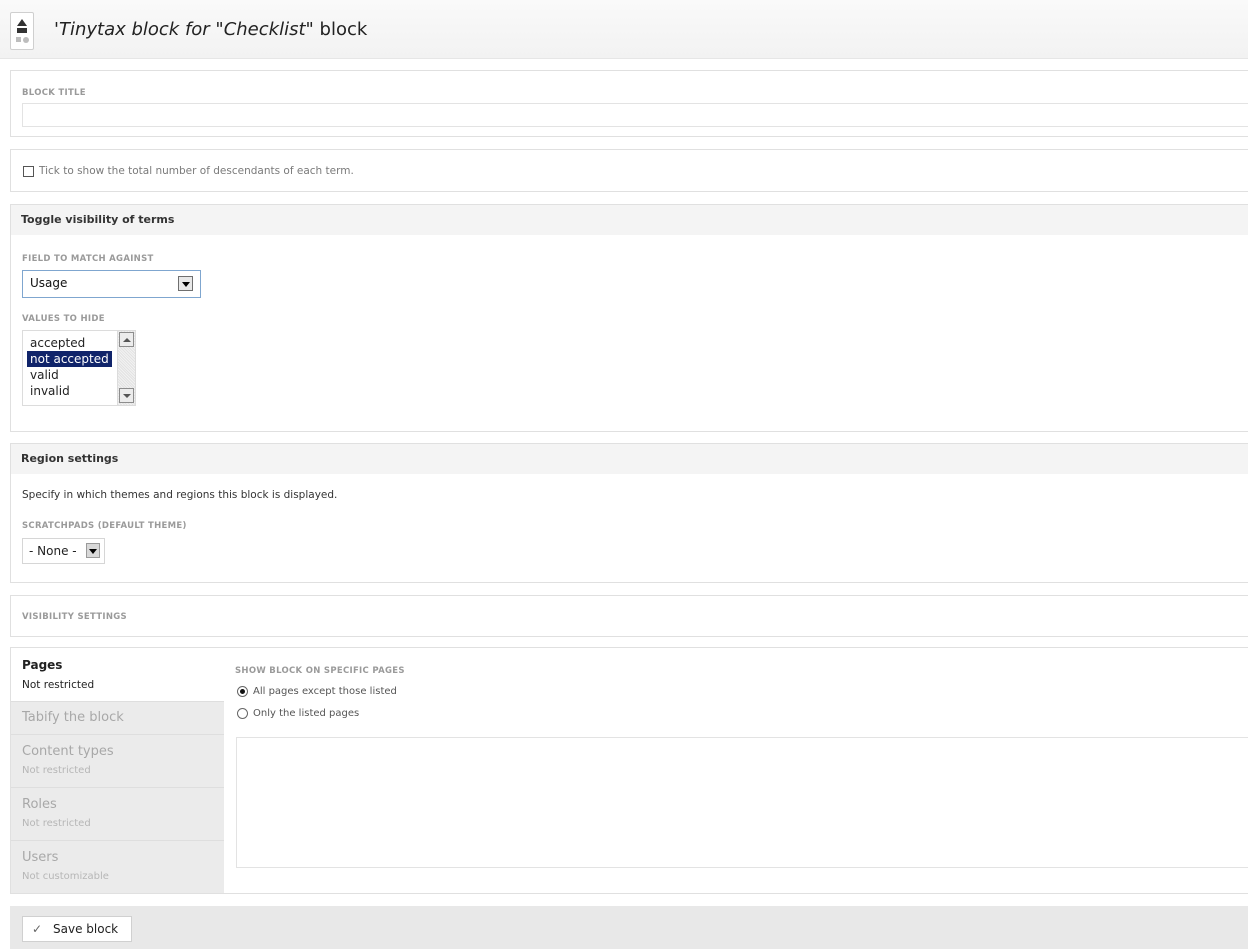  Describe the element at coordinates (742, 802) in the screenshot. I see `pages-textarea` at that location.